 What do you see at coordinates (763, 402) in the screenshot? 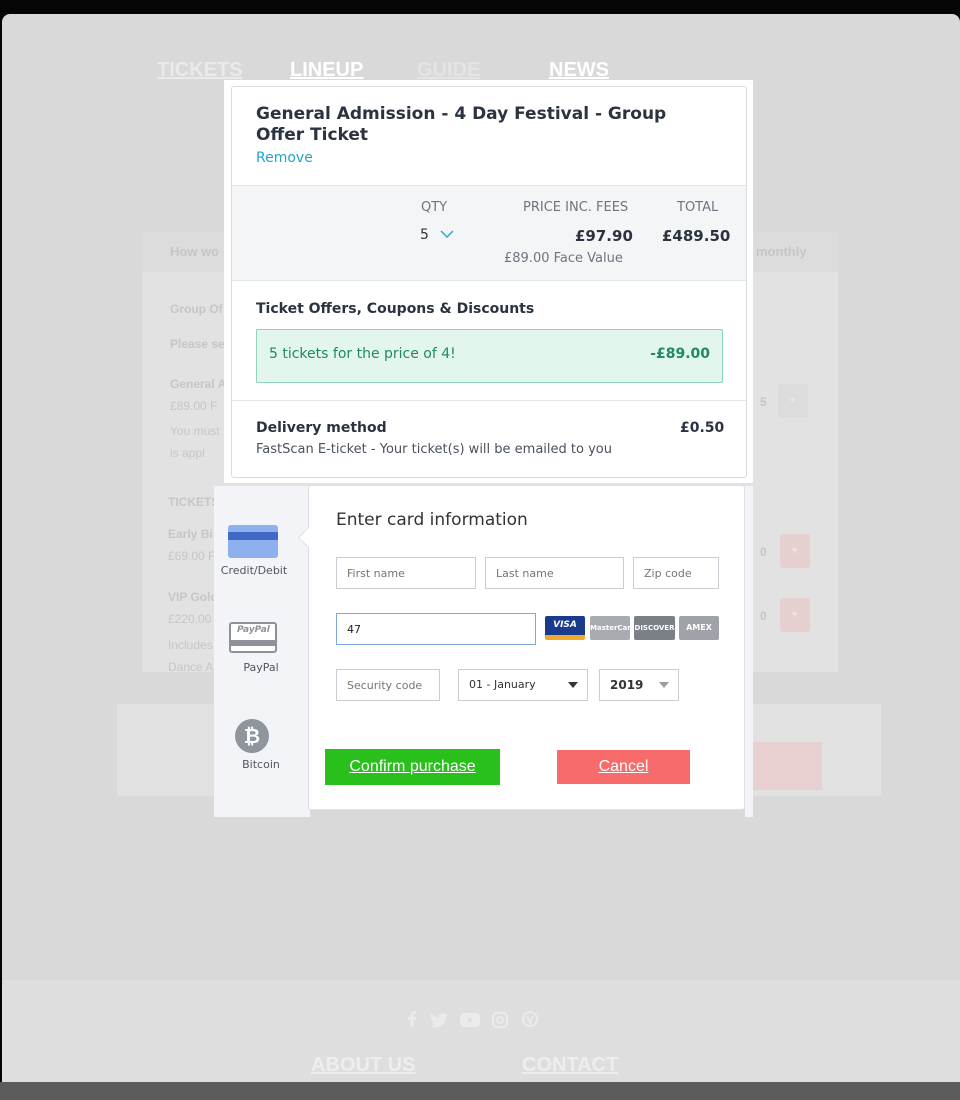
I see `background-qty: 5` at bounding box center [763, 402].